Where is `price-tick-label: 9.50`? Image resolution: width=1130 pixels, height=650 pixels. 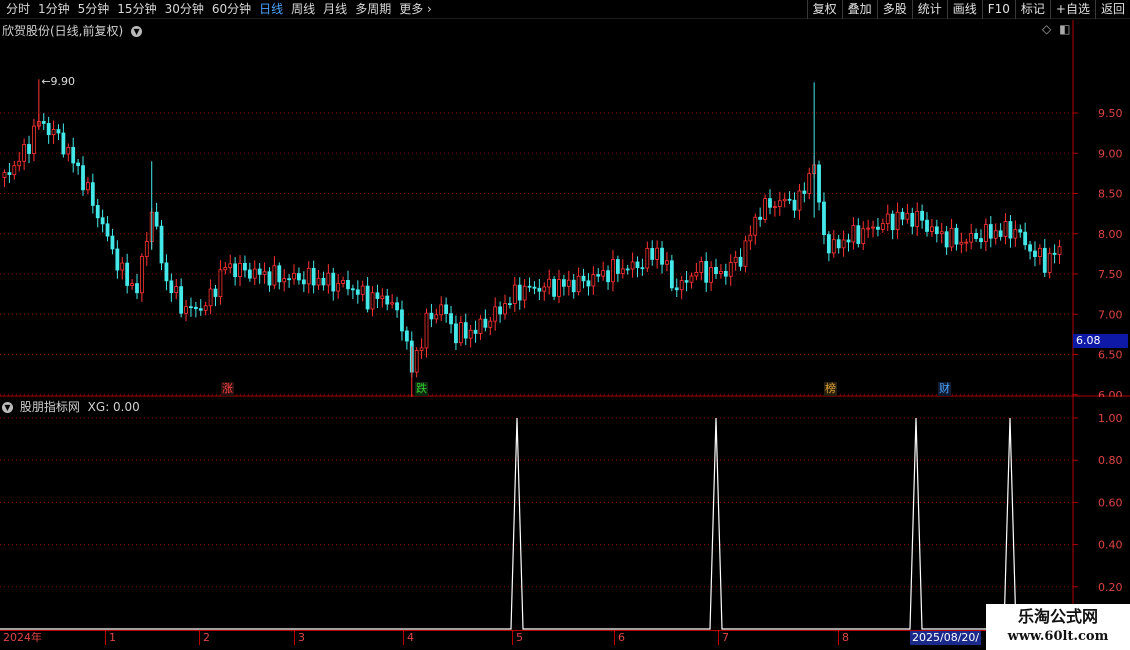
price-tick-label: 9.50 is located at coordinates (1110, 113).